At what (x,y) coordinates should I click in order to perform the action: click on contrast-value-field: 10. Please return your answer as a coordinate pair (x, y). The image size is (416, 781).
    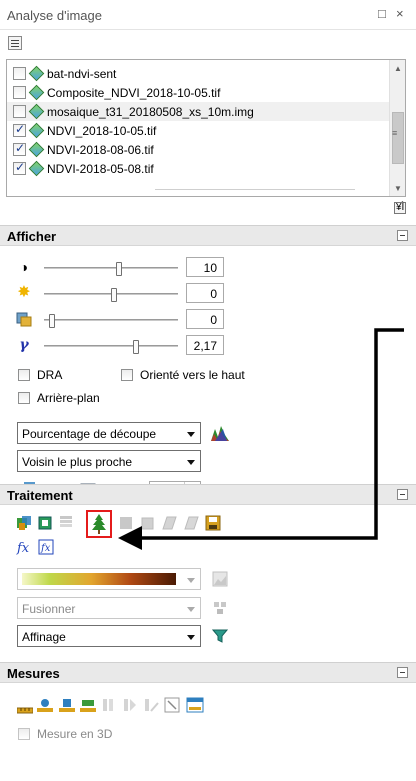
    Looking at the image, I should click on (205, 267).